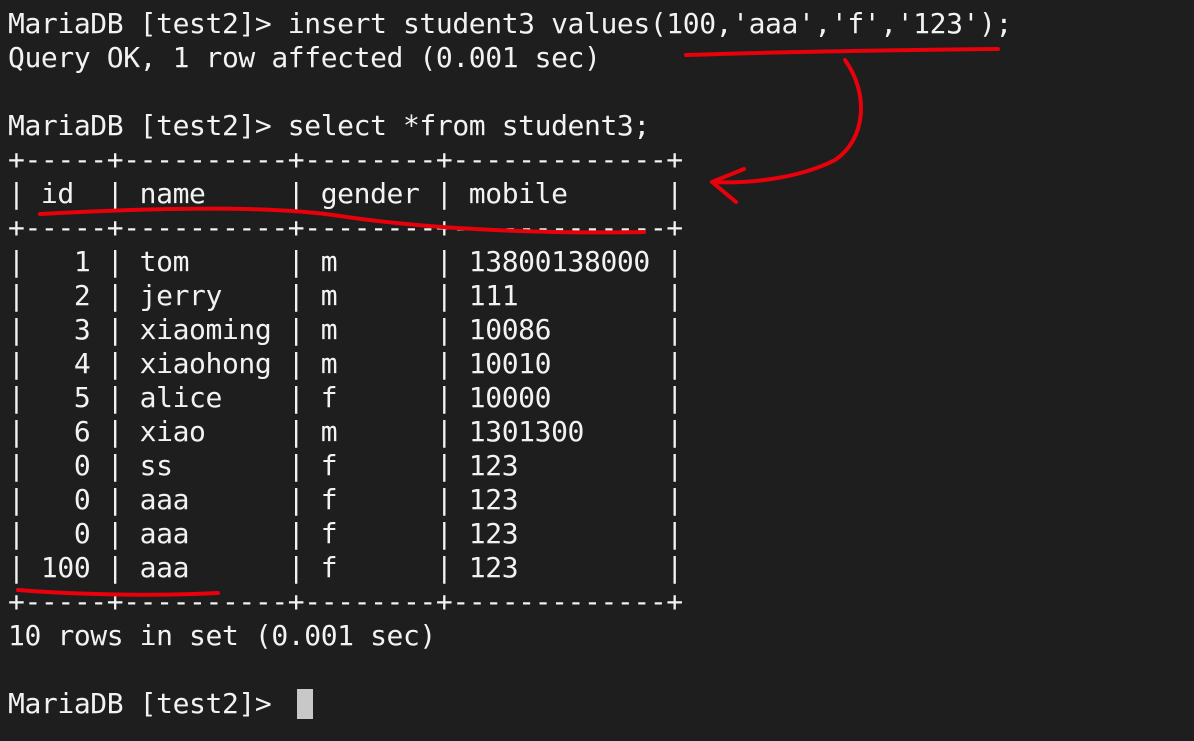 Image resolution: width=1194 pixels, height=741 pixels. I want to click on table-header-row: | id | name | gender | mobile |, so click(345, 193).